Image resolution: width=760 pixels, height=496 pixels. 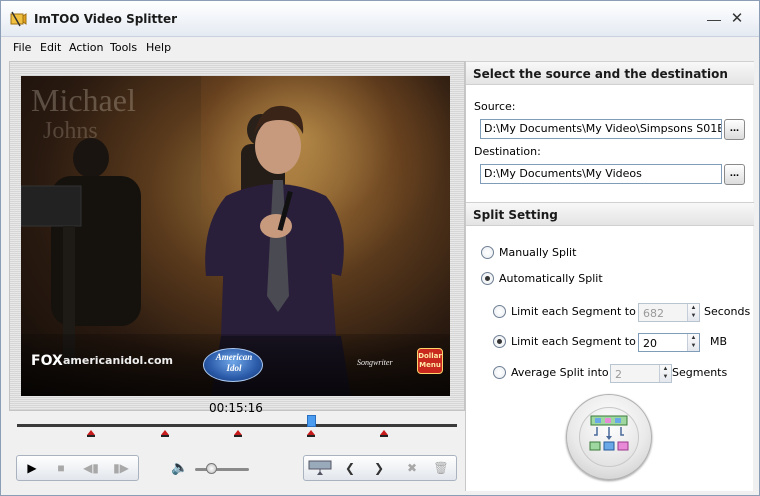 I want to click on manual-split-label: Manually Split, so click(x=537, y=252).